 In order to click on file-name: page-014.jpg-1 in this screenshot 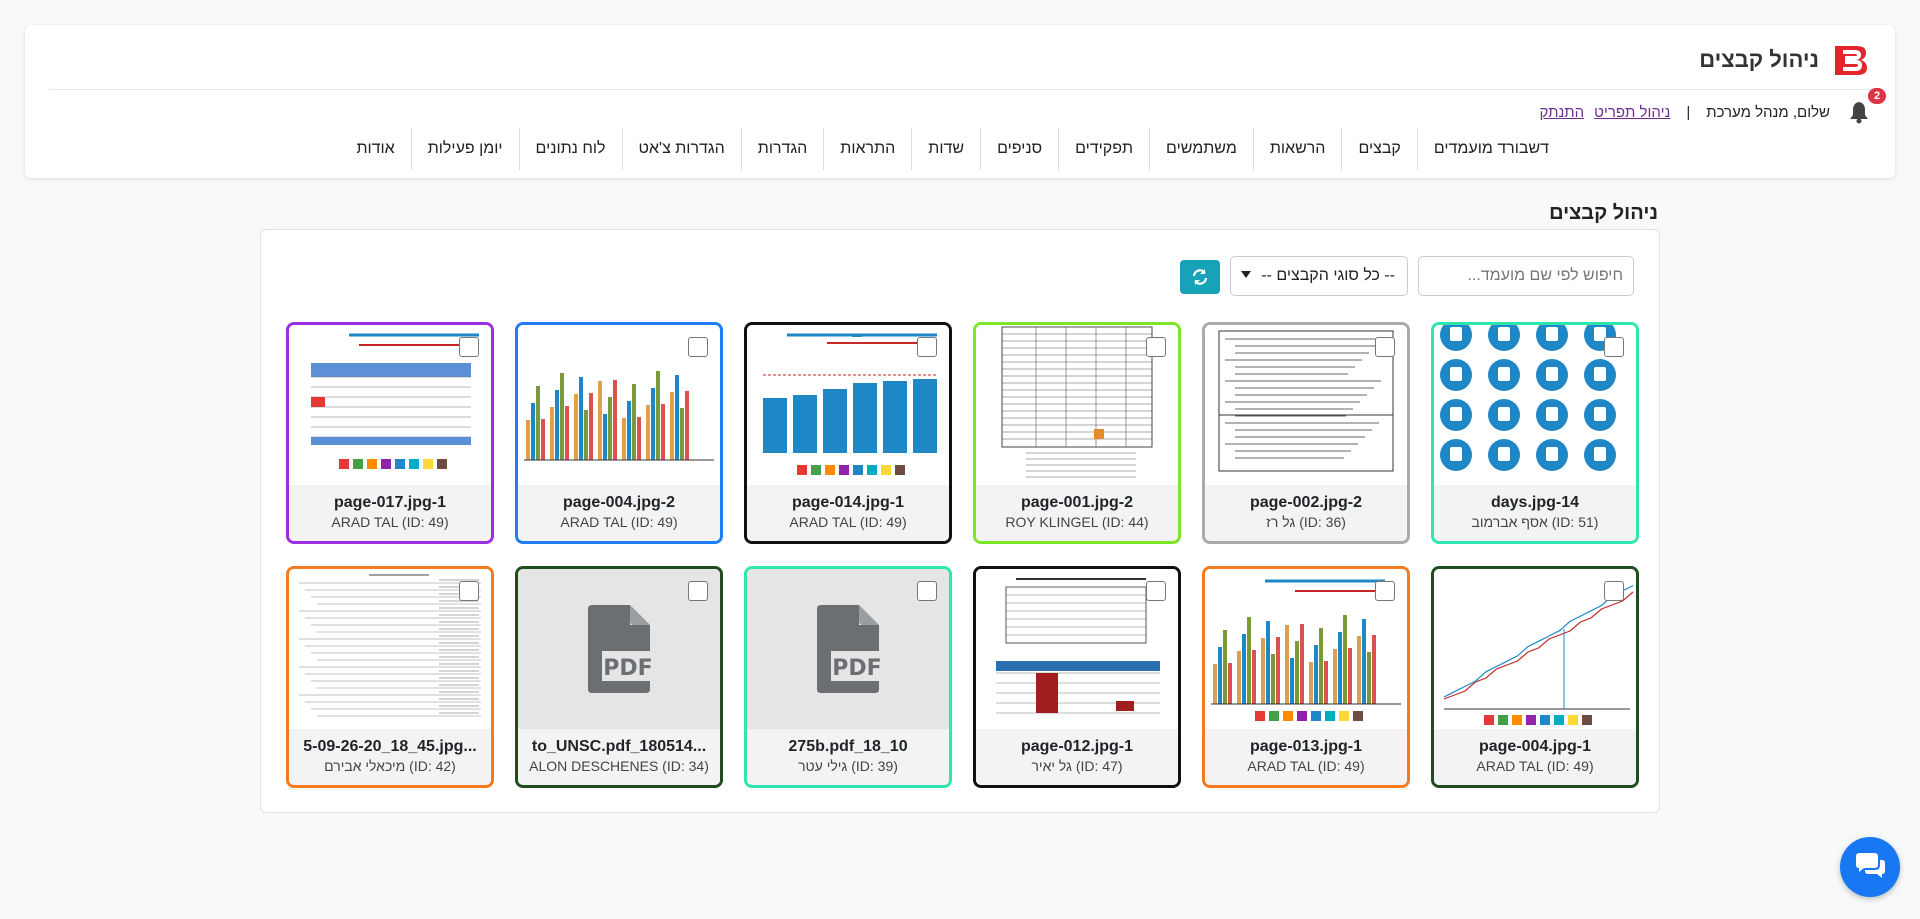, I will do `click(848, 502)`.